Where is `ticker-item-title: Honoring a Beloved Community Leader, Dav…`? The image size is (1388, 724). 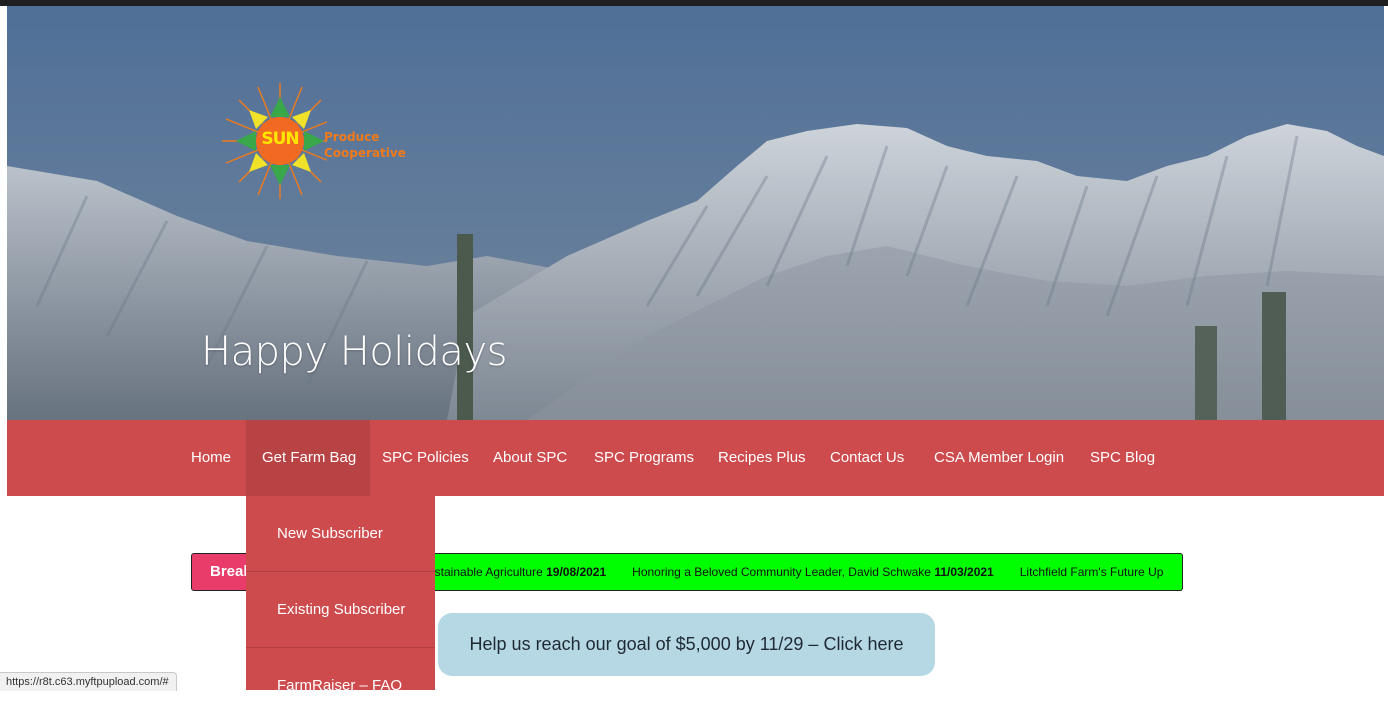 ticker-item-title: Honoring a Beloved Community Leader, Dav… is located at coordinates (781, 572).